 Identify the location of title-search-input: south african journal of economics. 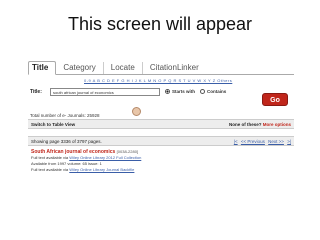
(105, 91).